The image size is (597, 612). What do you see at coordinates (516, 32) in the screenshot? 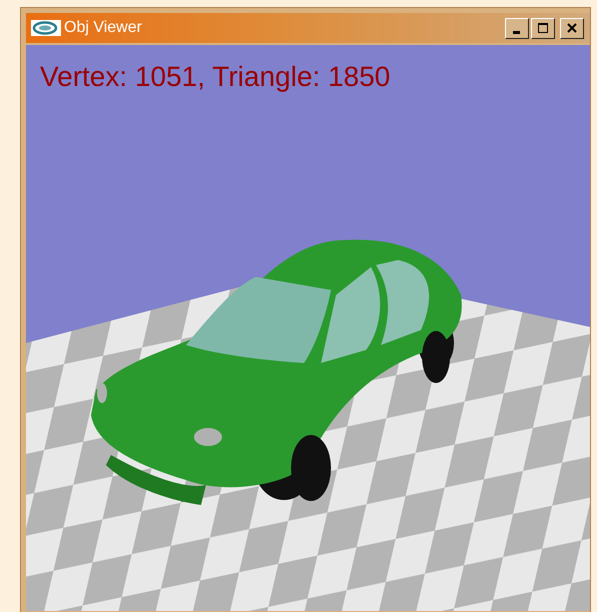
I see `minimize-icon` at bounding box center [516, 32].